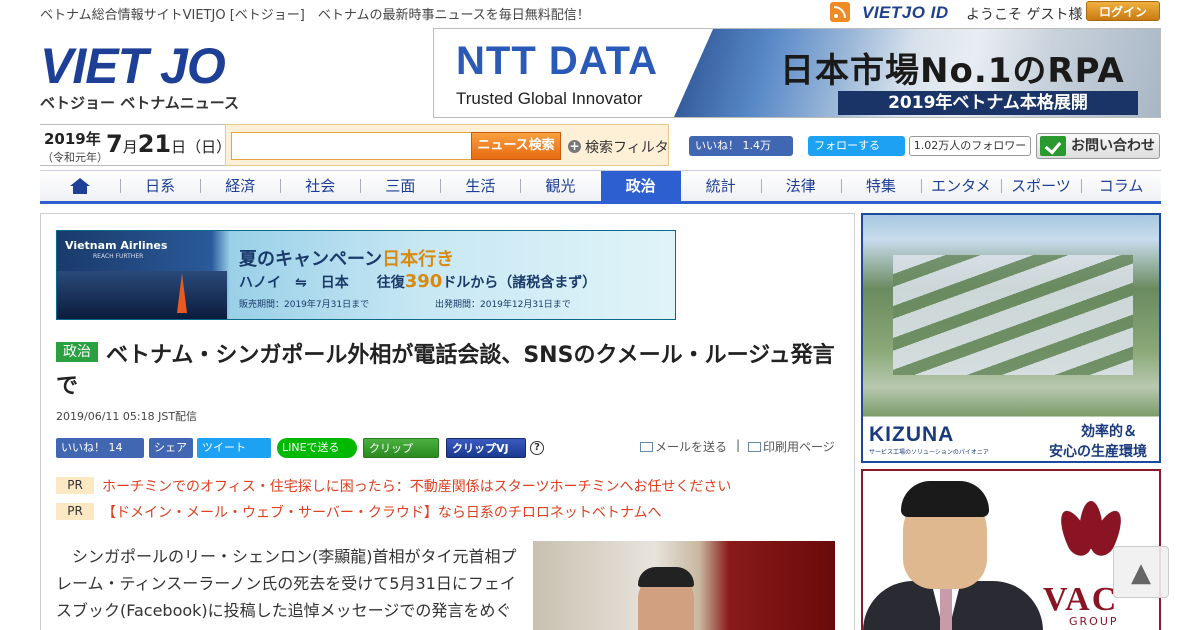 The height and width of the screenshot is (630, 1200). I want to click on site-logo-wordmark: VIET JO, so click(145, 66).